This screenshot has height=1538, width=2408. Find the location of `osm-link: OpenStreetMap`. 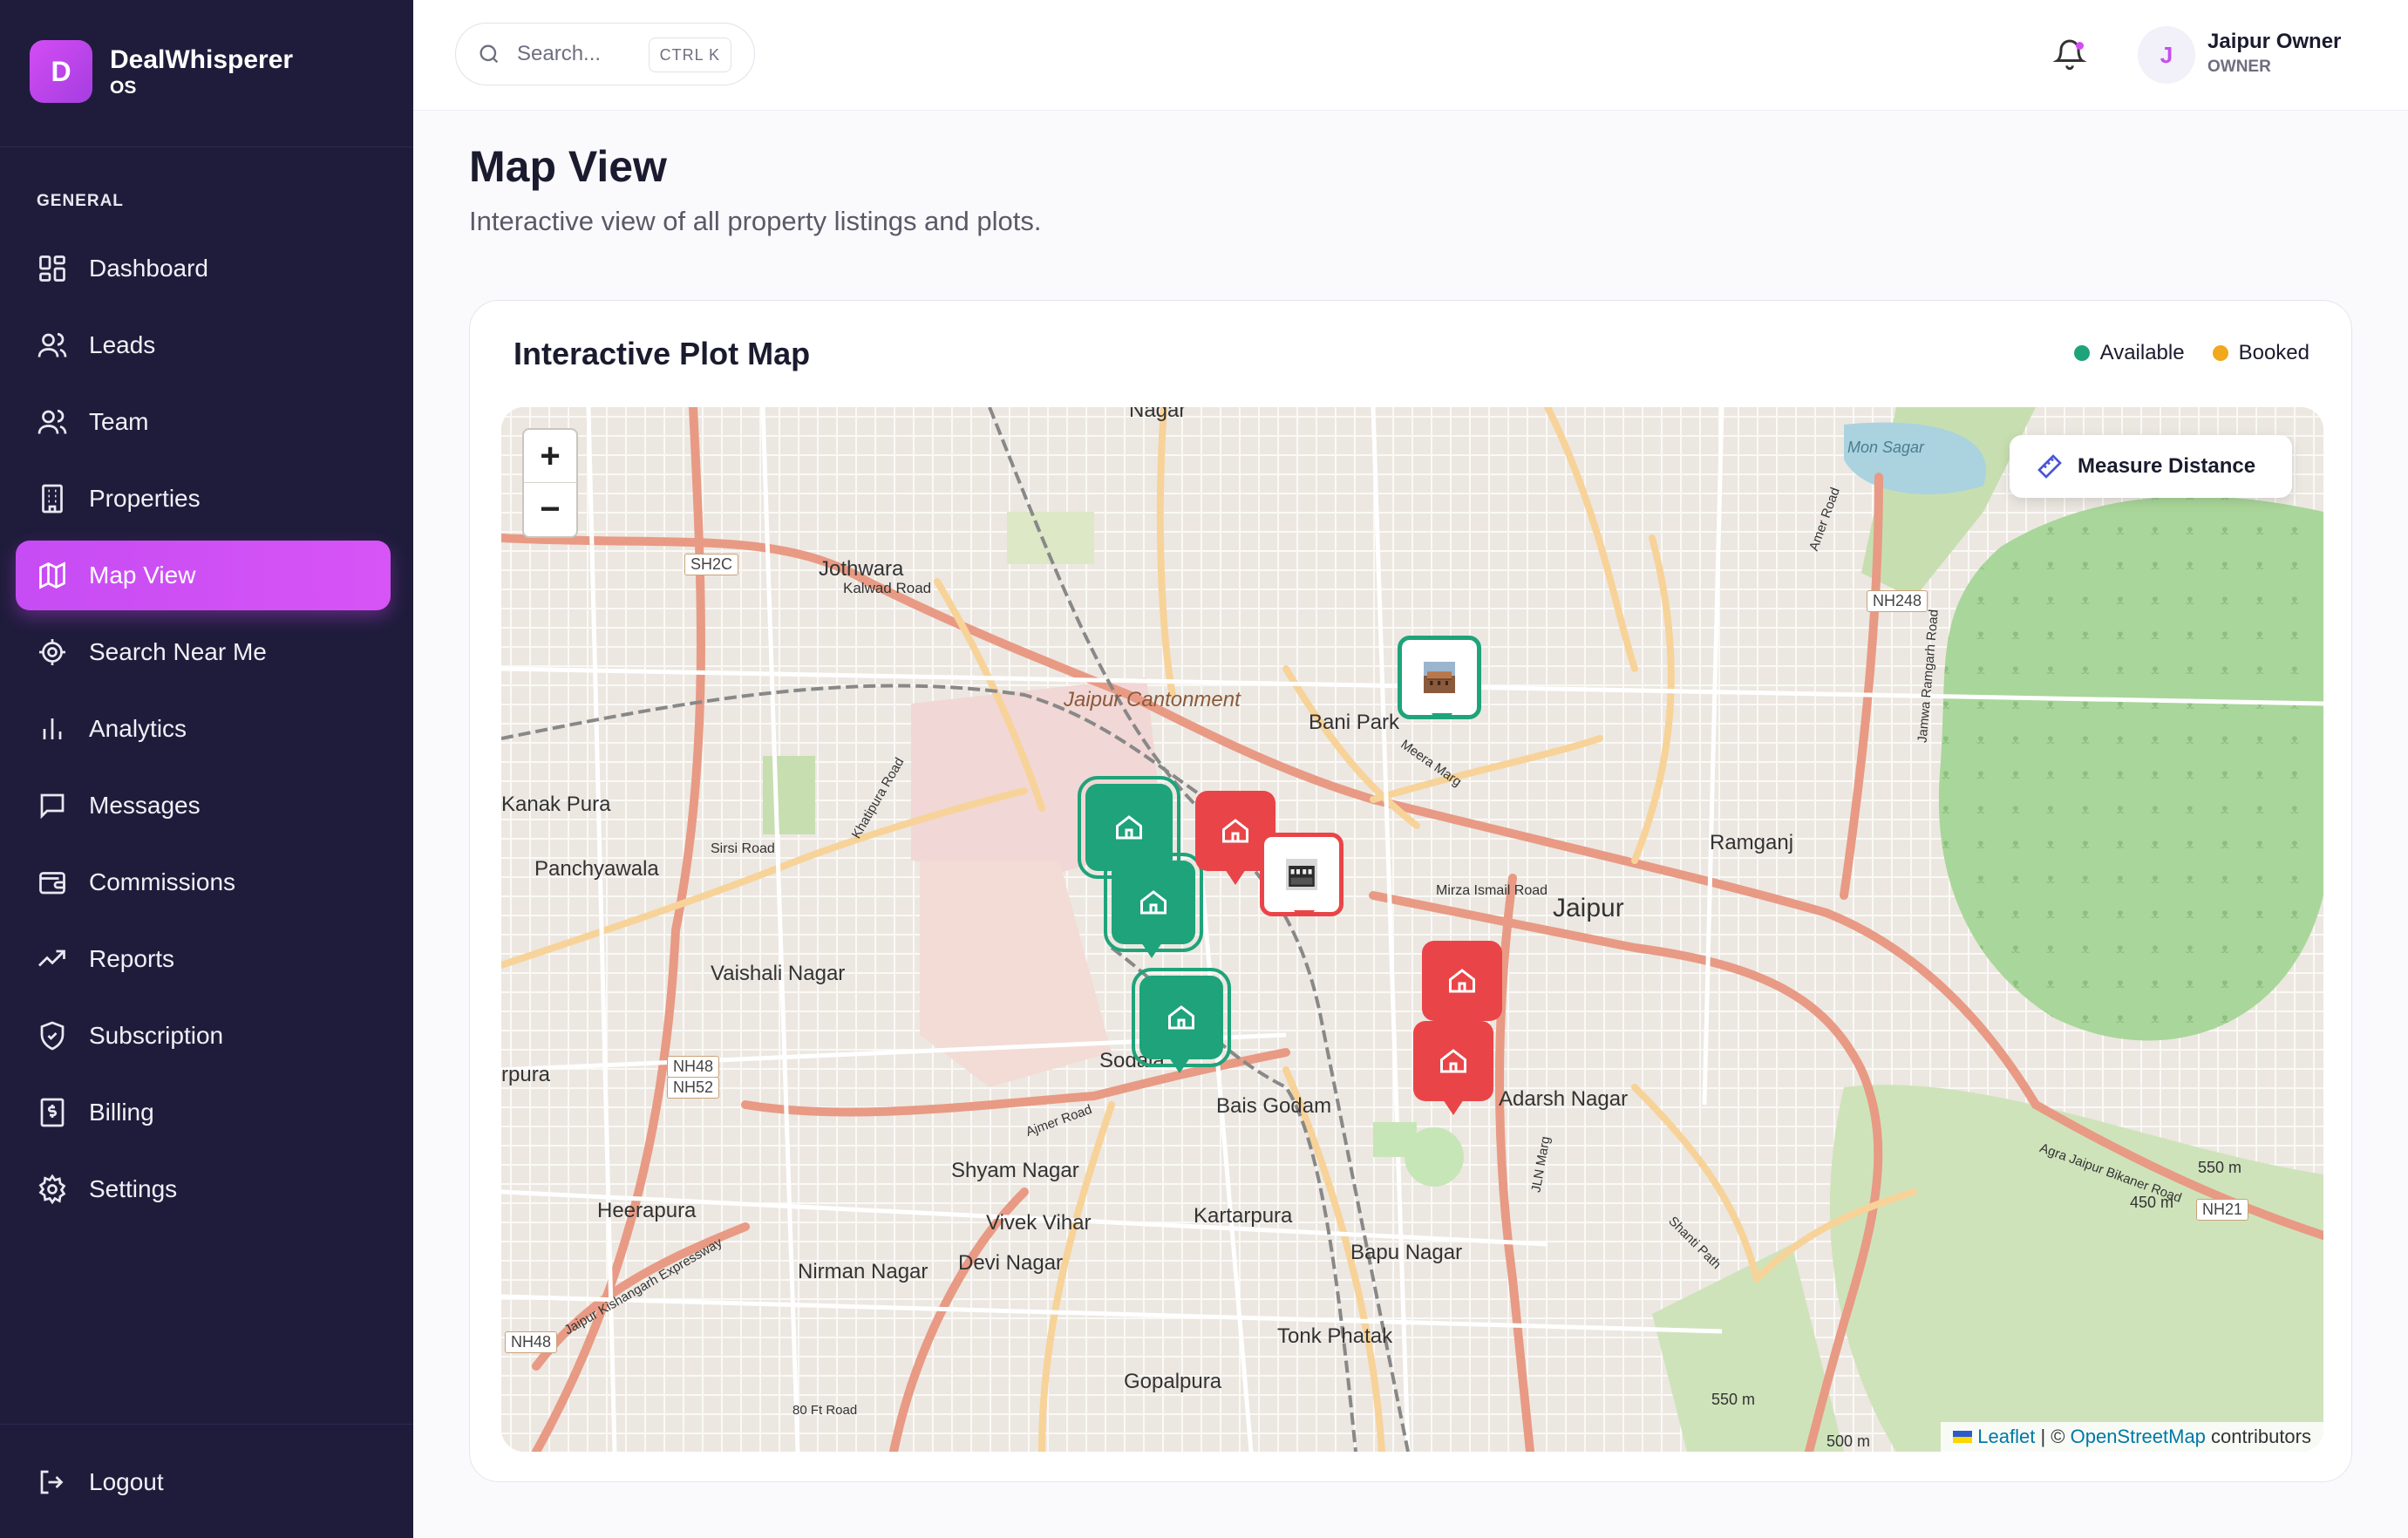

osm-link: OpenStreetMap is located at coordinates (2138, 1437).